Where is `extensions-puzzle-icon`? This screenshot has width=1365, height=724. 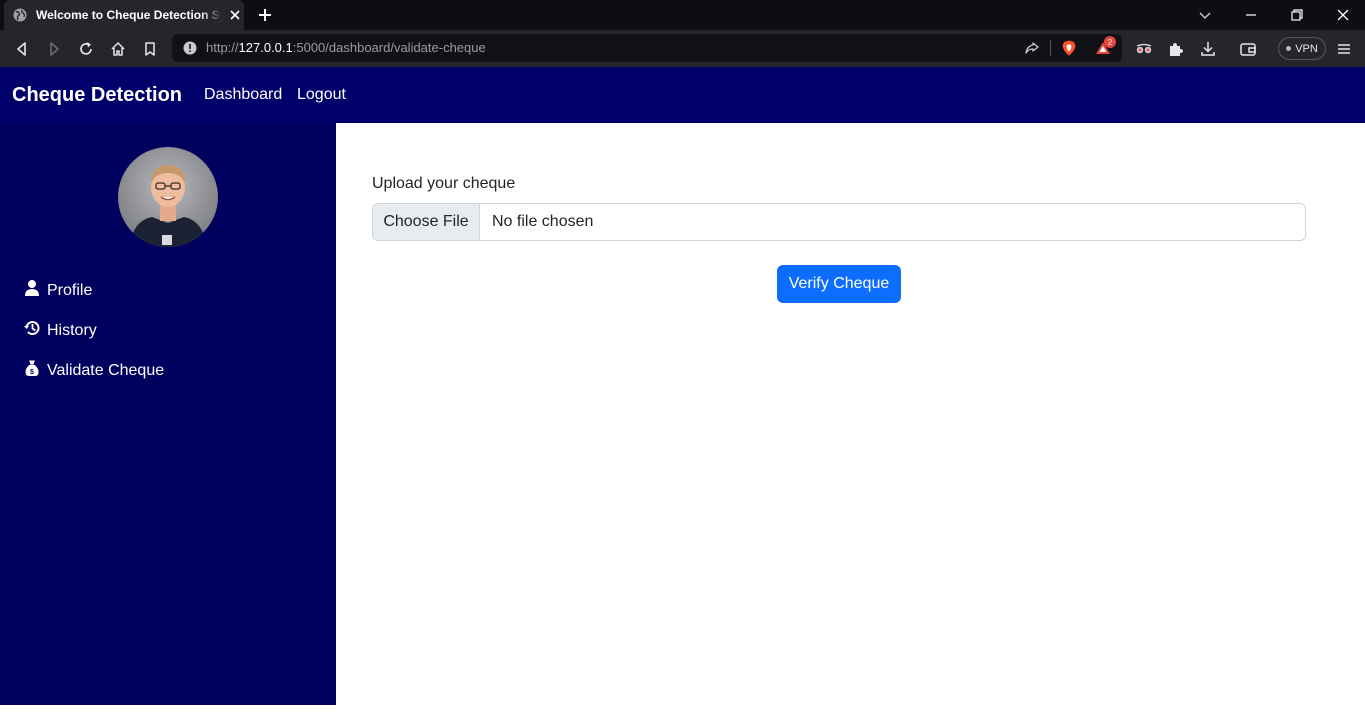
extensions-puzzle-icon is located at coordinates (1176, 49).